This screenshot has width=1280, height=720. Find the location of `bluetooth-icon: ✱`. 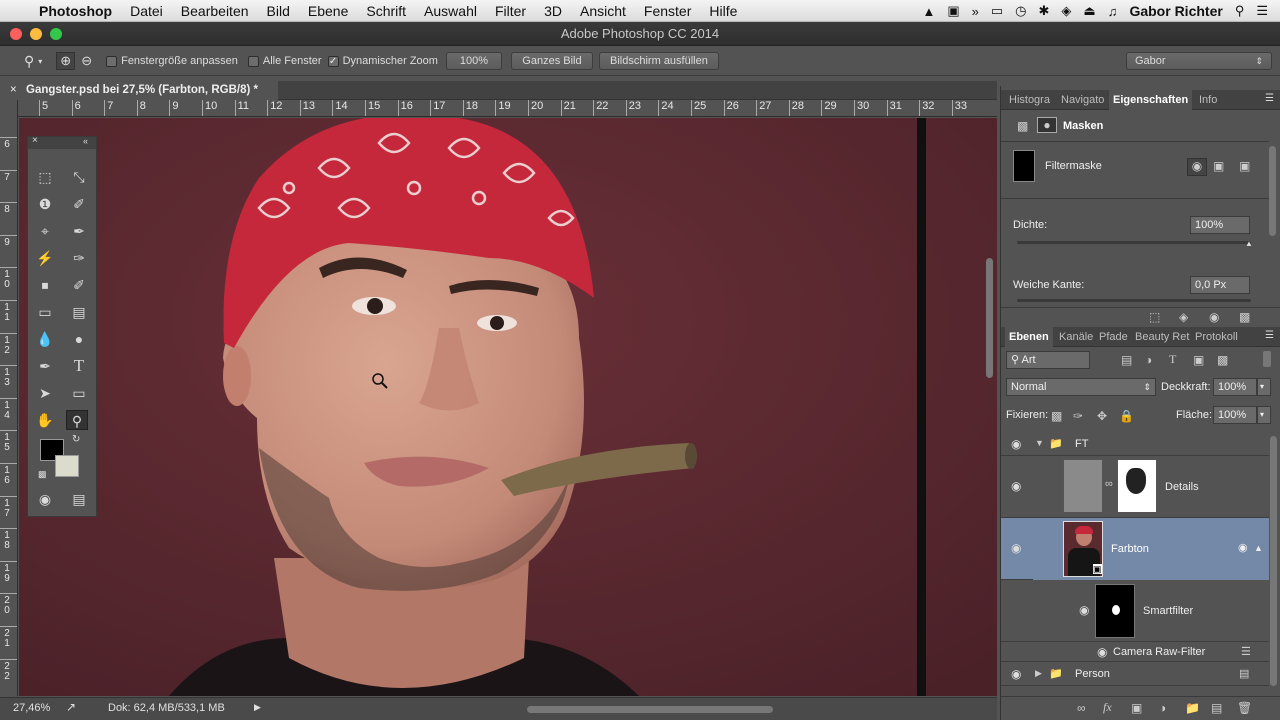

bluetooth-icon: ✱ is located at coordinates (1044, 11).